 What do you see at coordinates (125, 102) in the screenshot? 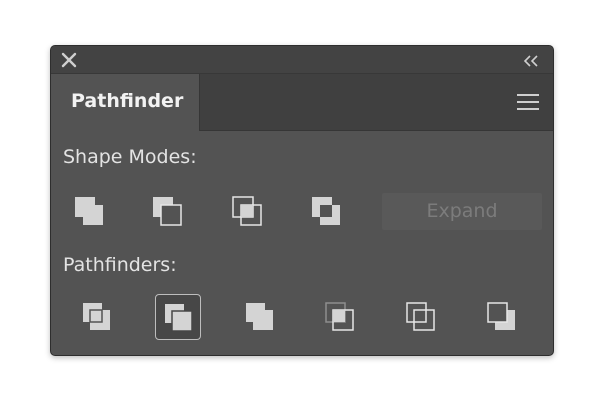
I see `tab-pathfinder: Pathfinder` at bounding box center [125, 102].